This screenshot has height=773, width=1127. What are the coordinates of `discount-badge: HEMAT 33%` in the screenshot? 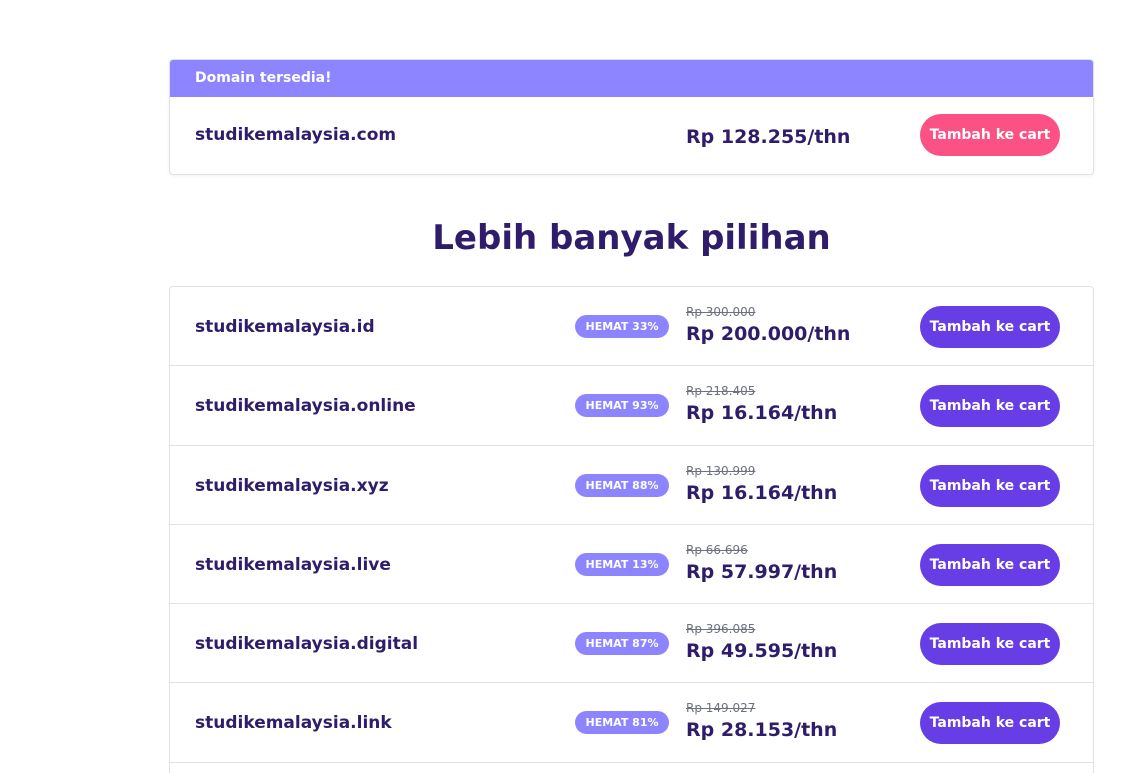 It's located at (622, 326).